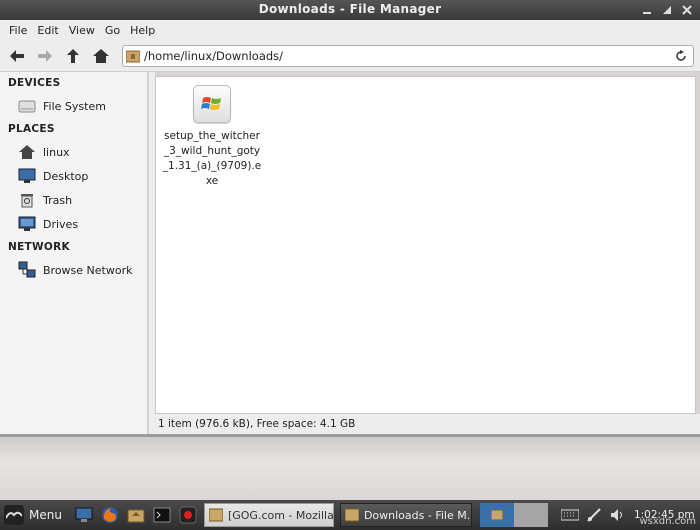 The image size is (700, 530). I want to click on sidebar-item-label: Trash, so click(58, 200).